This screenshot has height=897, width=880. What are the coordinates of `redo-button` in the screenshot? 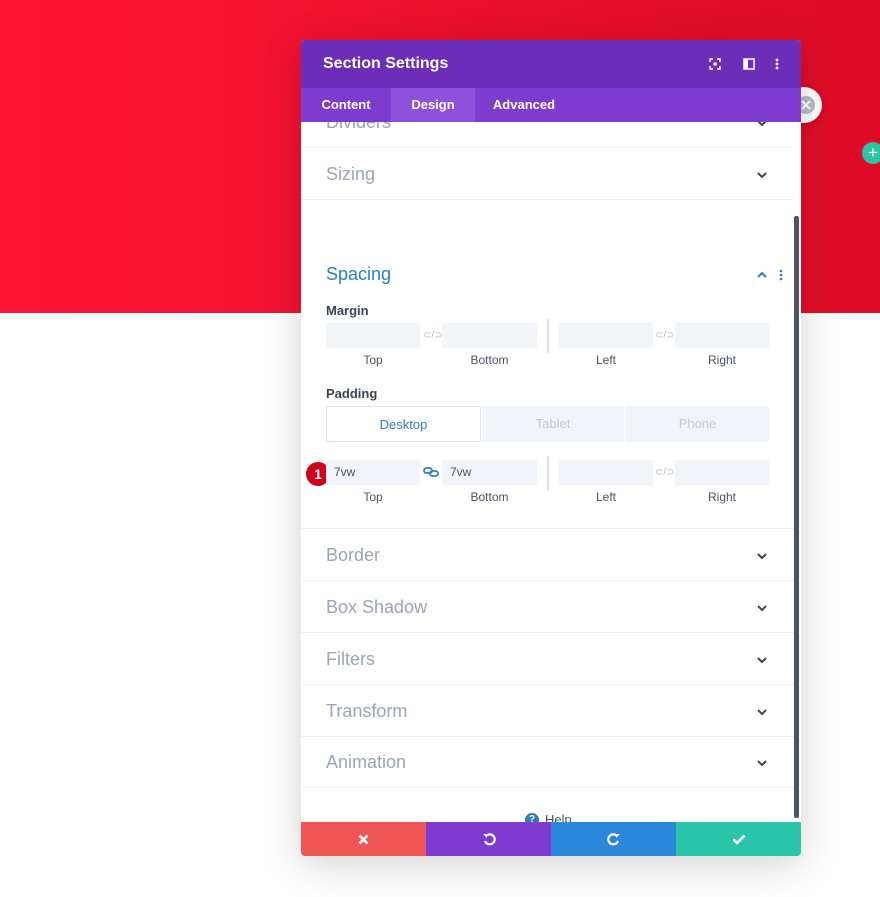 It's located at (613, 839).